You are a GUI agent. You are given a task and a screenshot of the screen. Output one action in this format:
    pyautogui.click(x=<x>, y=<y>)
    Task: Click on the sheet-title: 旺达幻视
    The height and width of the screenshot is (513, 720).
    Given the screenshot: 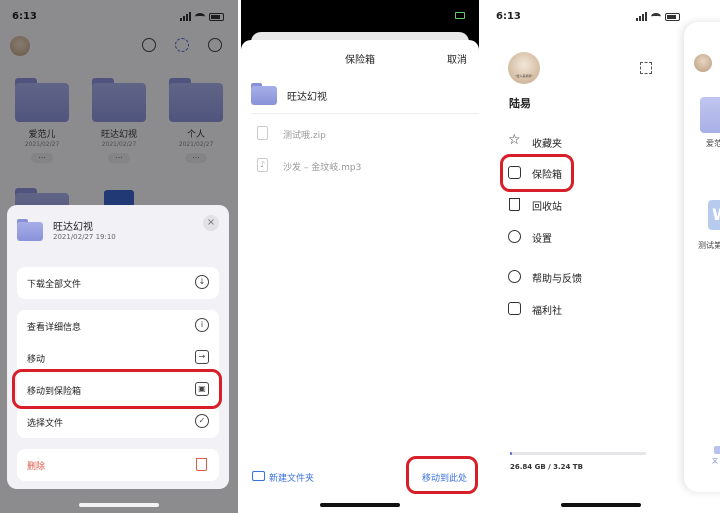 What is the action you would take?
    pyautogui.click(x=73, y=227)
    